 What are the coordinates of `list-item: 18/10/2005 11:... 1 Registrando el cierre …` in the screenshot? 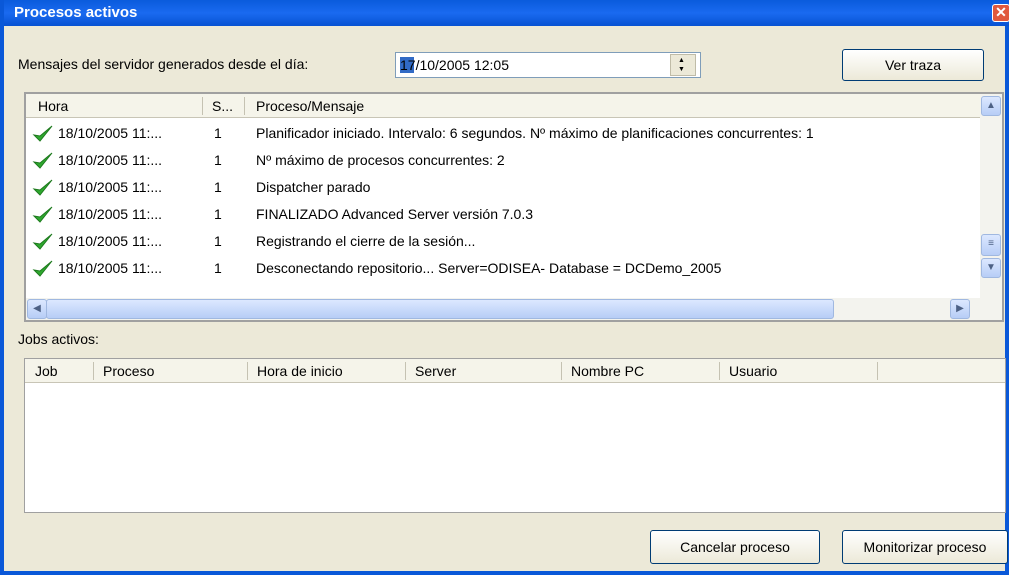 It's located at (501, 241).